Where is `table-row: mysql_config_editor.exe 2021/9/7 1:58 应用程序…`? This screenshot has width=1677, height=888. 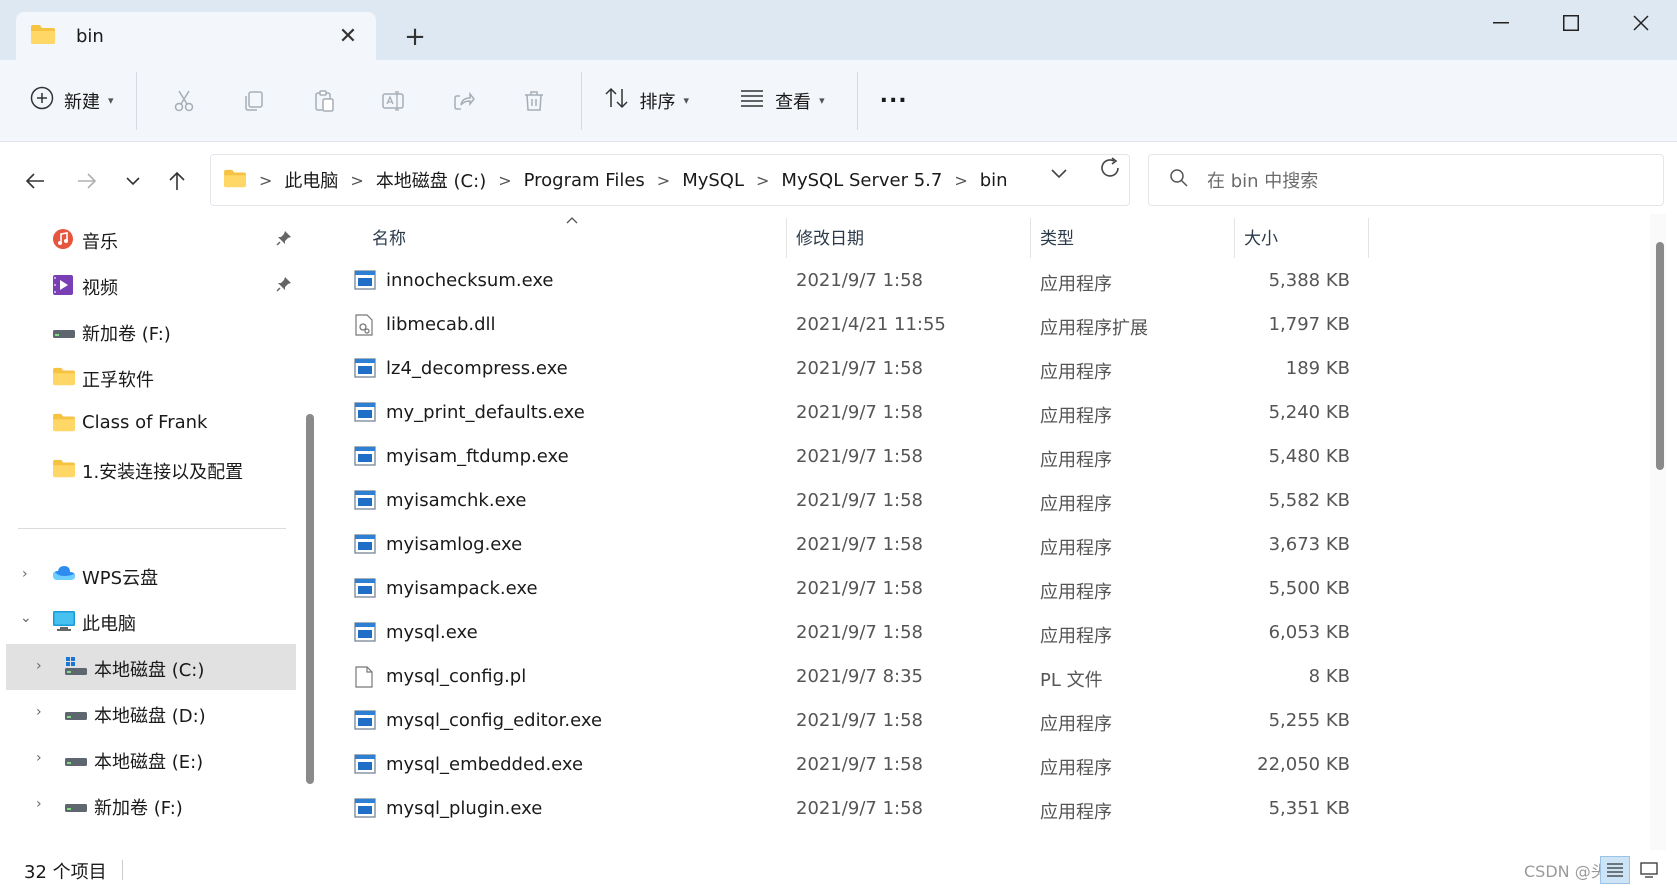 table-row: mysql_config_editor.exe 2021/9/7 1:58 应用程序… is located at coordinates (837, 721).